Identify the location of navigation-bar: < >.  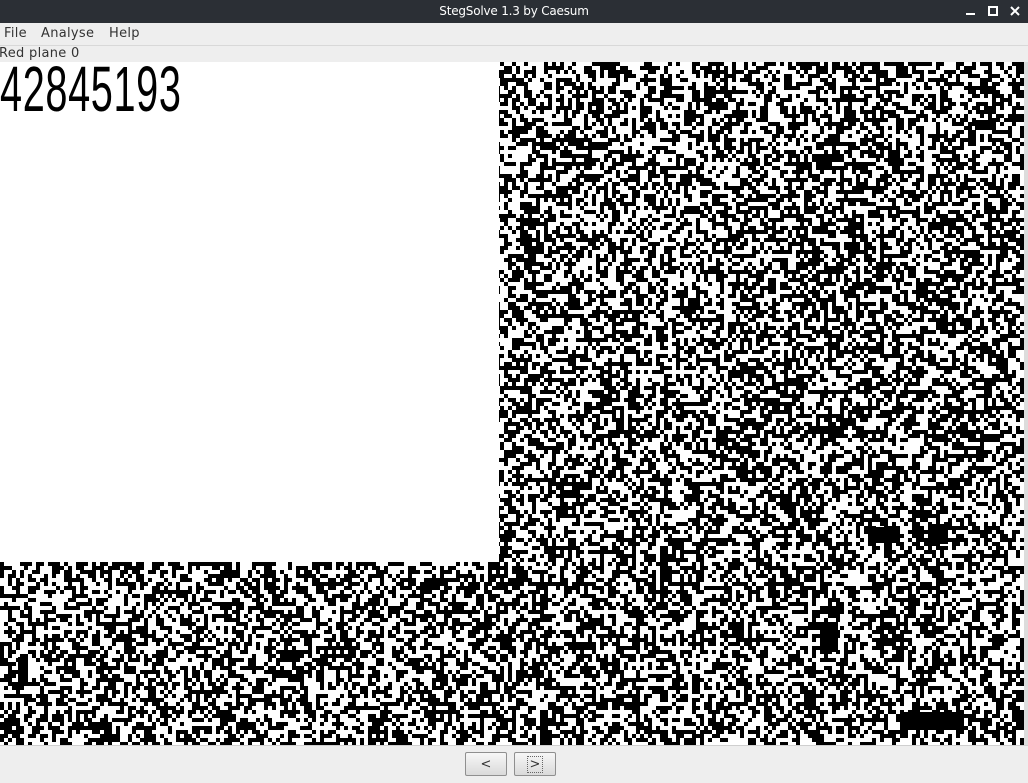
(514, 764).